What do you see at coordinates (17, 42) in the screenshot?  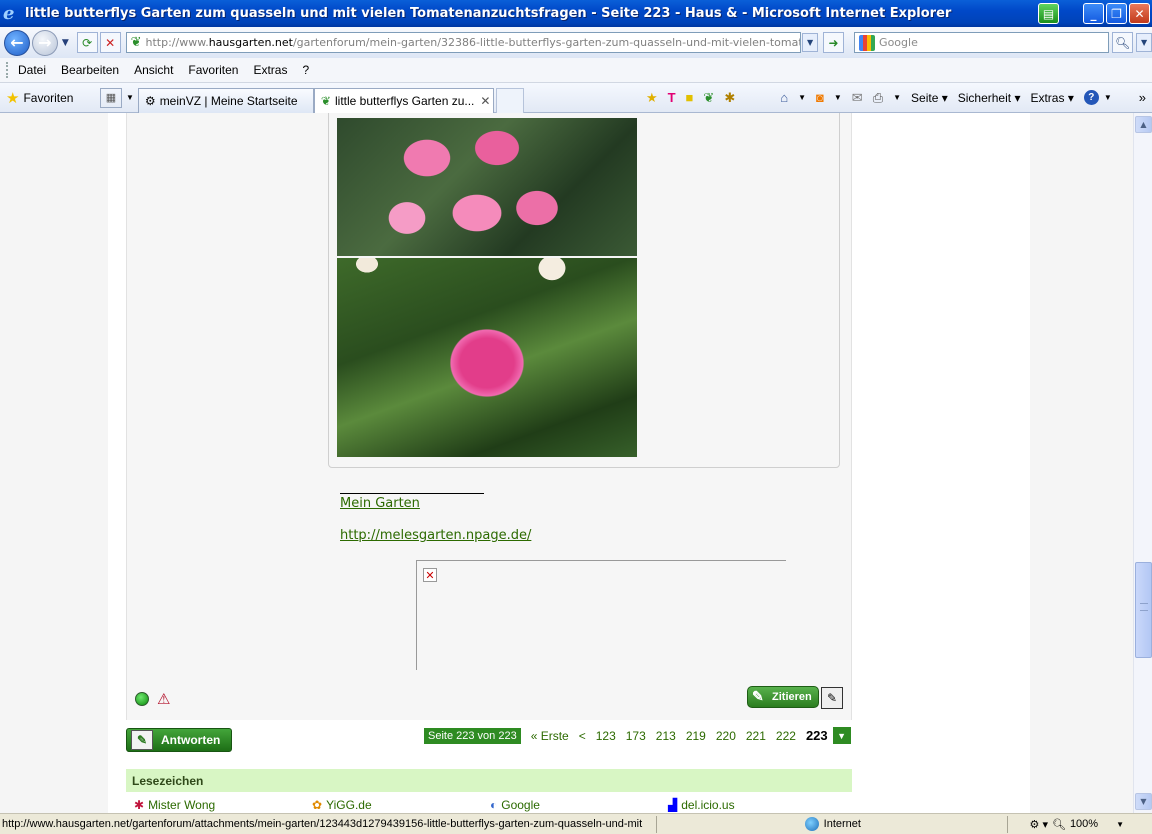 I see `back-button: ←` at bounding box center [17, 42].